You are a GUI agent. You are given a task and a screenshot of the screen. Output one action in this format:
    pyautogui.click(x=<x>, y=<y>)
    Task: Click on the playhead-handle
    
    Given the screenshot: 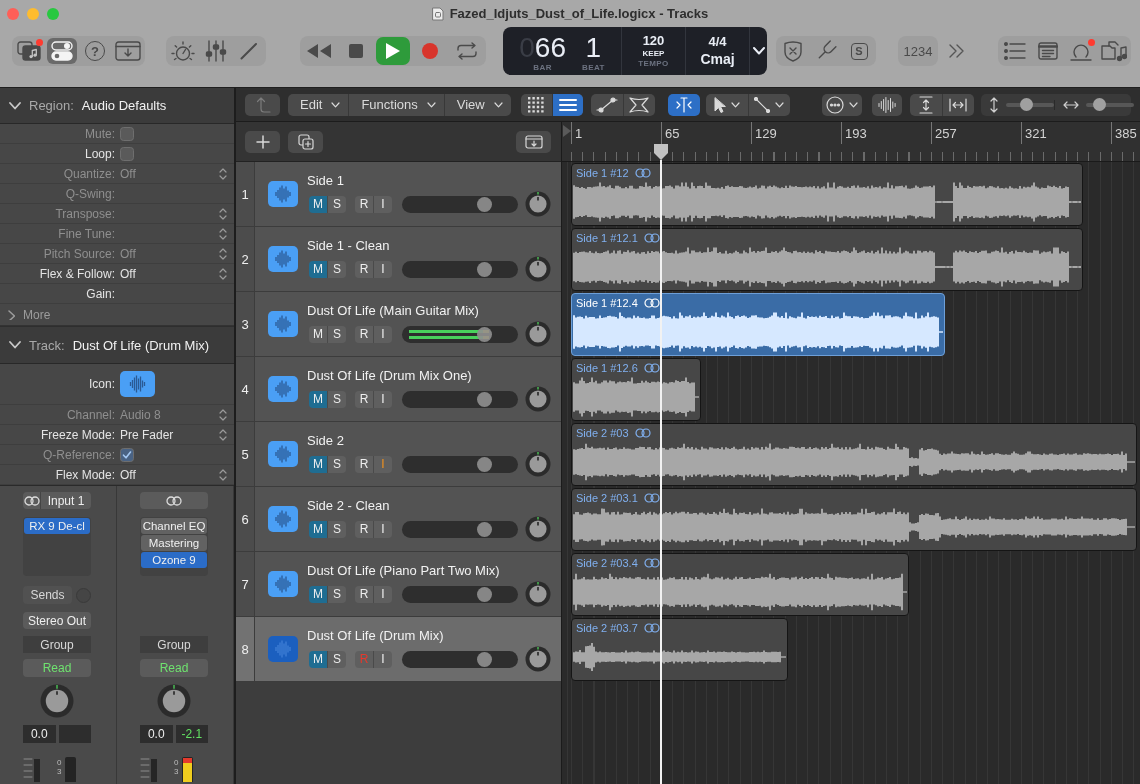 What is the action you would take?
    pyautogui.click(x=661, y=152)
    